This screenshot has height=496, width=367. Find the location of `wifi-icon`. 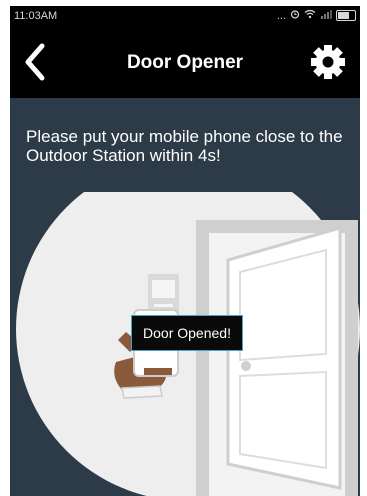

wifi-icon is located at coordinates (310, 15).